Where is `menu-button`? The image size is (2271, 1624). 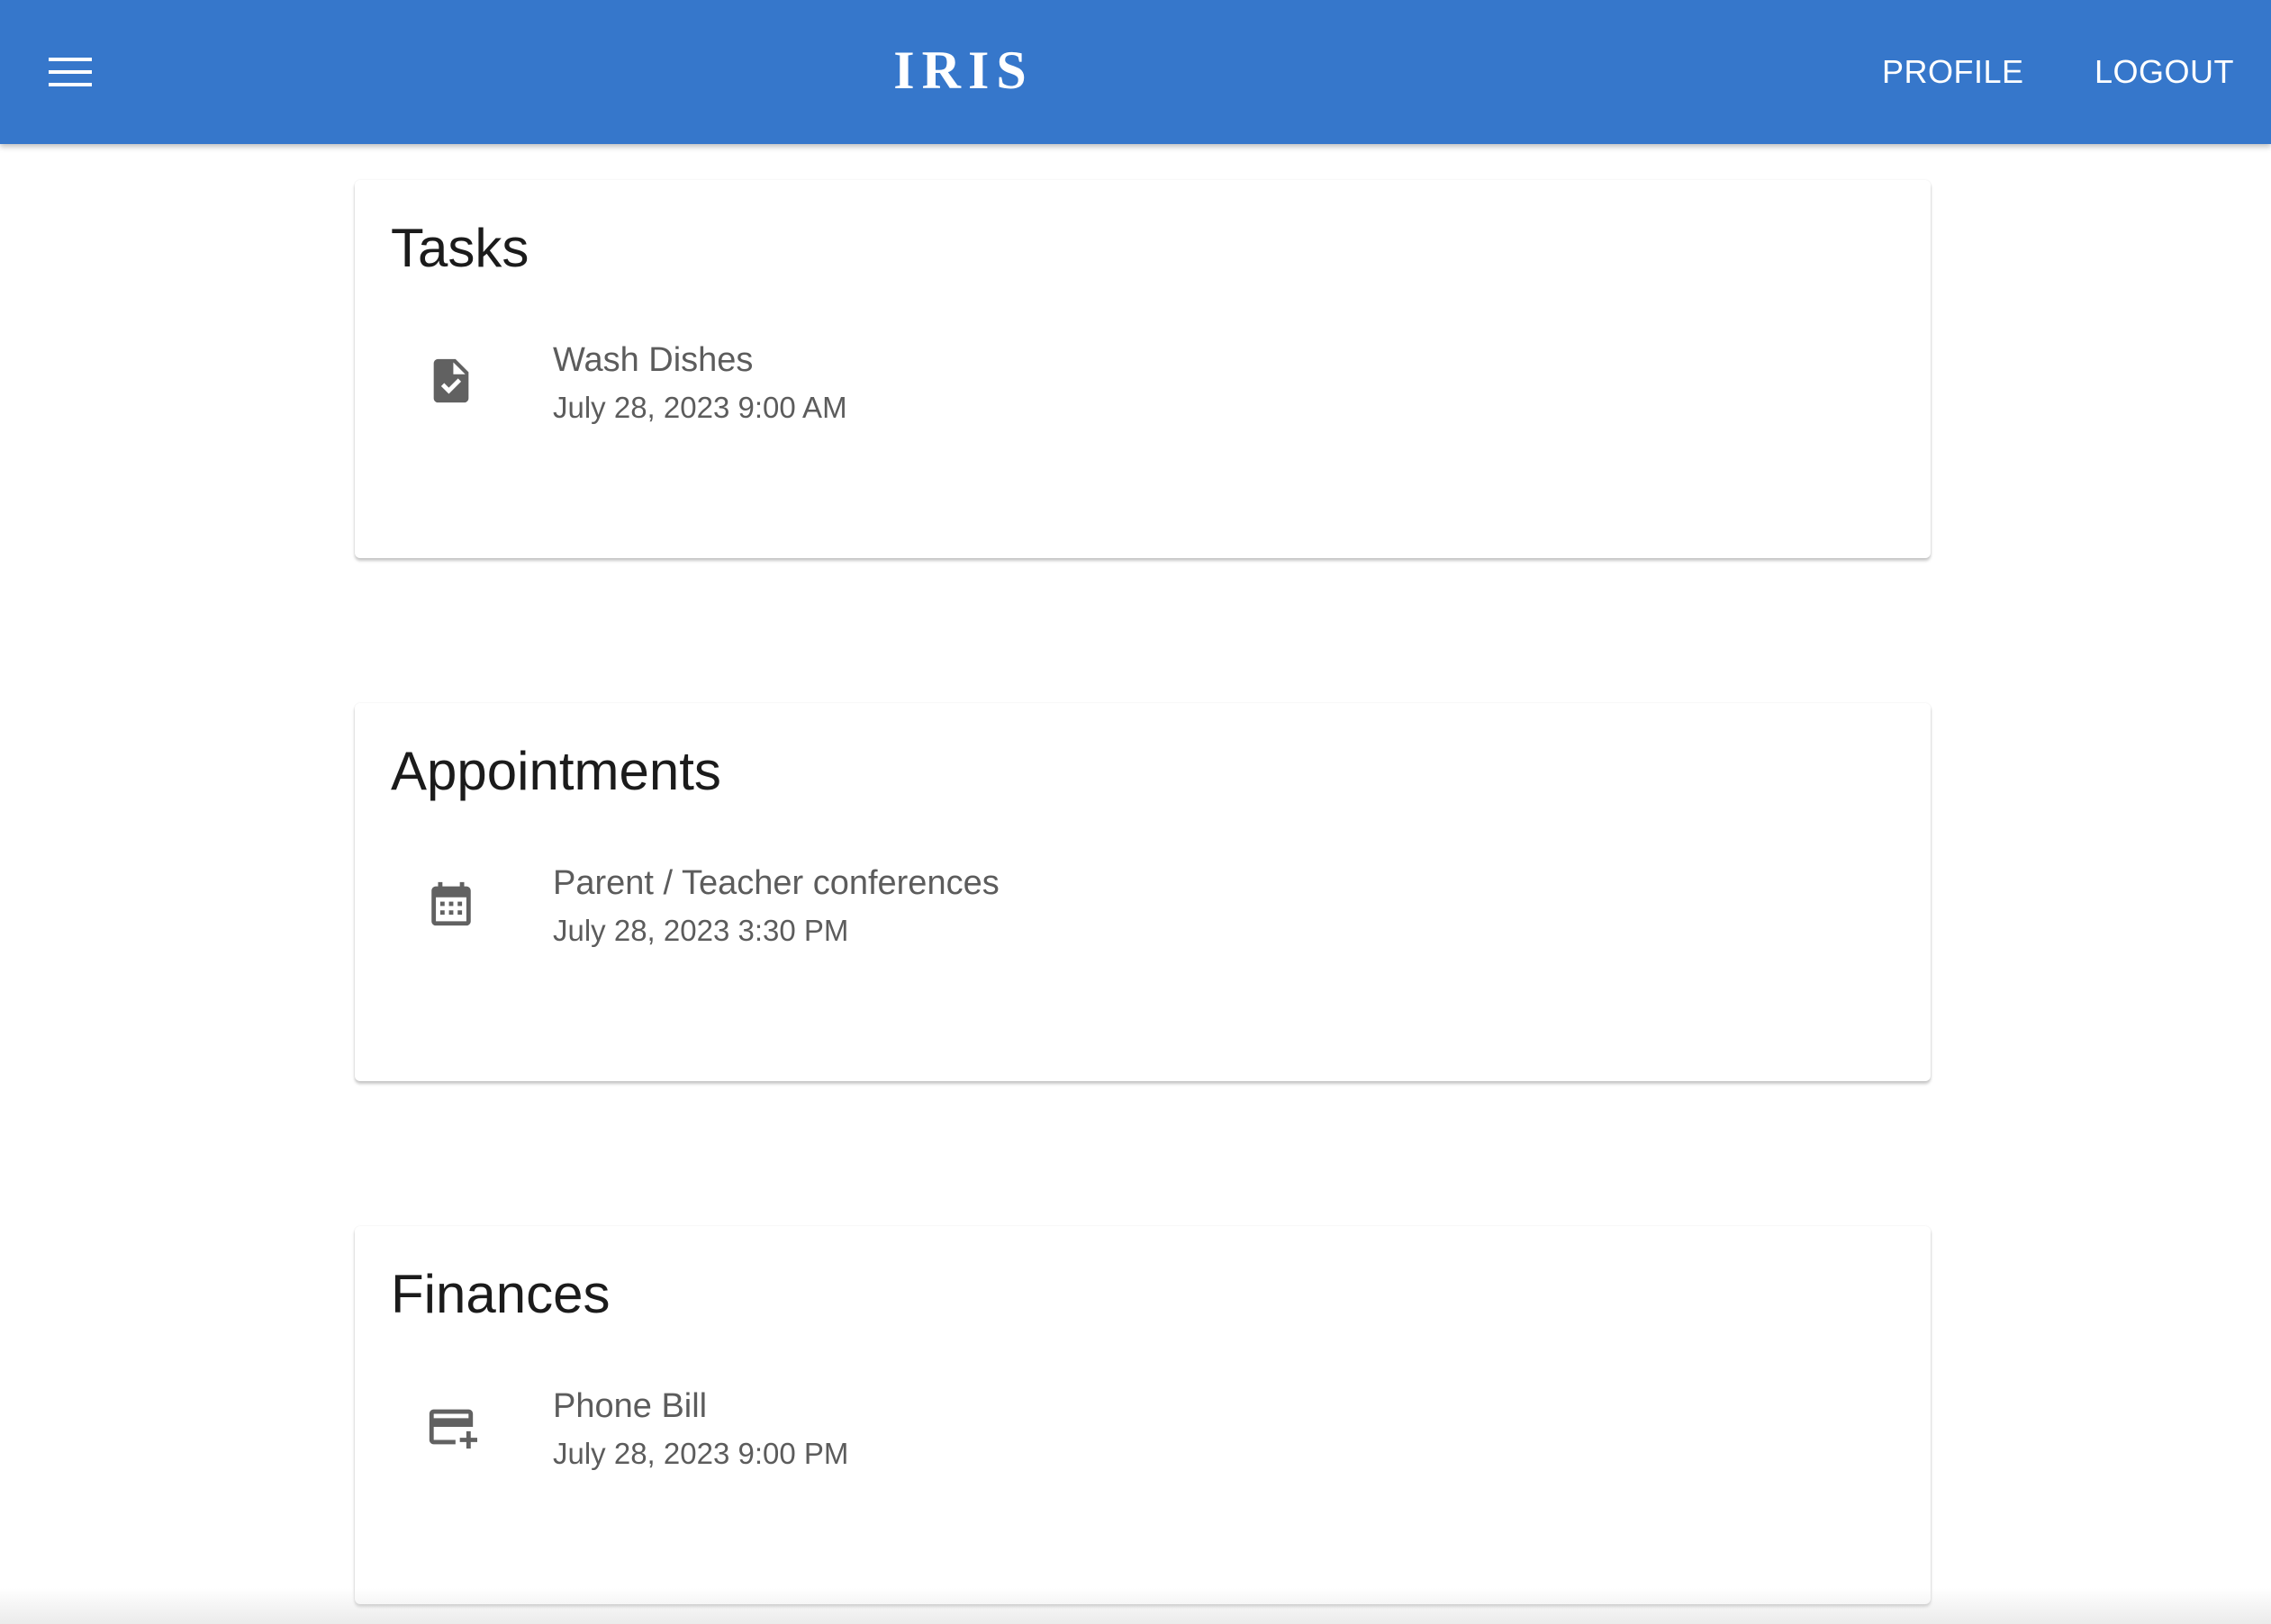 menu-button is located at coordinates (70, 72).